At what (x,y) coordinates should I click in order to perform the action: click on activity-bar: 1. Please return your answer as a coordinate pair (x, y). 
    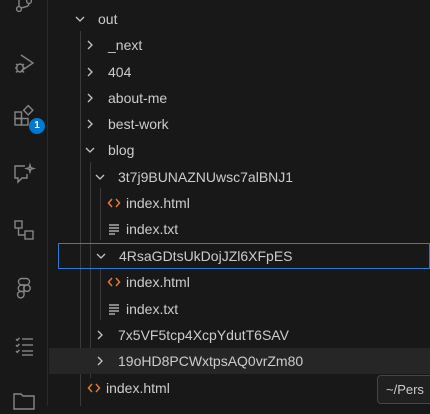
    Looking at the image, I should click on (24, 205).